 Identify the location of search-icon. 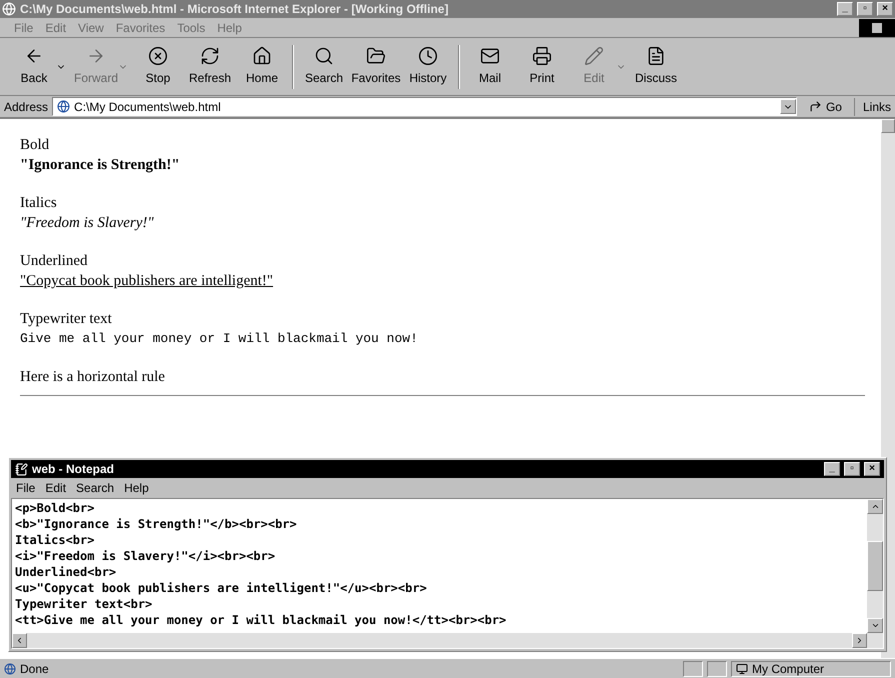
(324, 56).